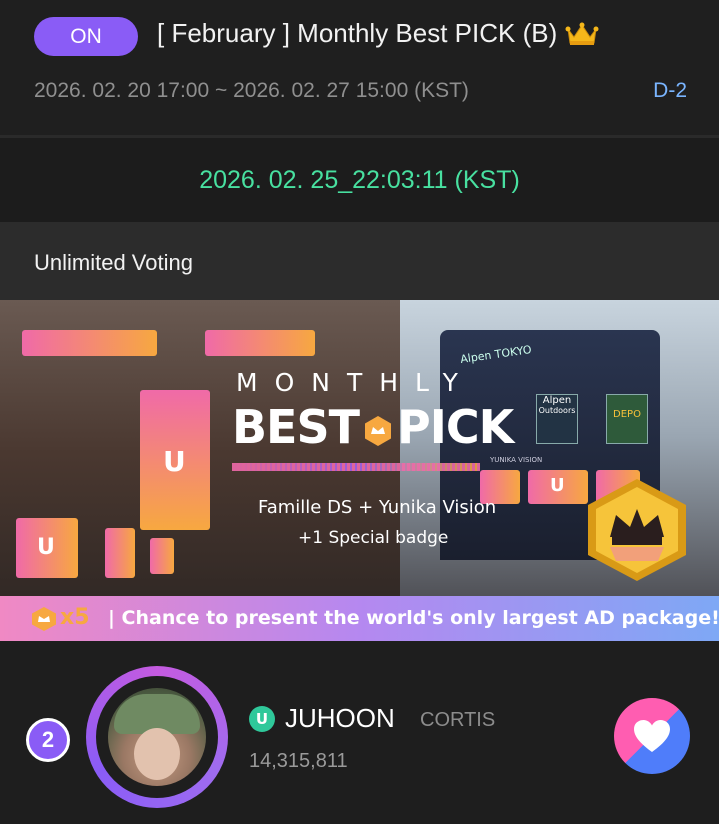  Describe the element at coordinates (516, 460) in the screenshot. I see `sign-yunika-vision: YUNIKA VISION` at that location.